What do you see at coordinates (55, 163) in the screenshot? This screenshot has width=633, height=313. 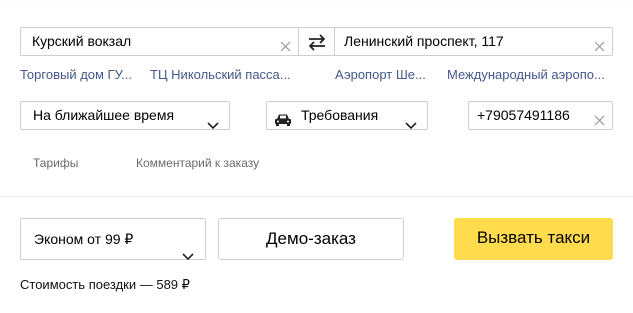 I see `tab-tariffs: Тарифы` at bounding box center [55, 163].